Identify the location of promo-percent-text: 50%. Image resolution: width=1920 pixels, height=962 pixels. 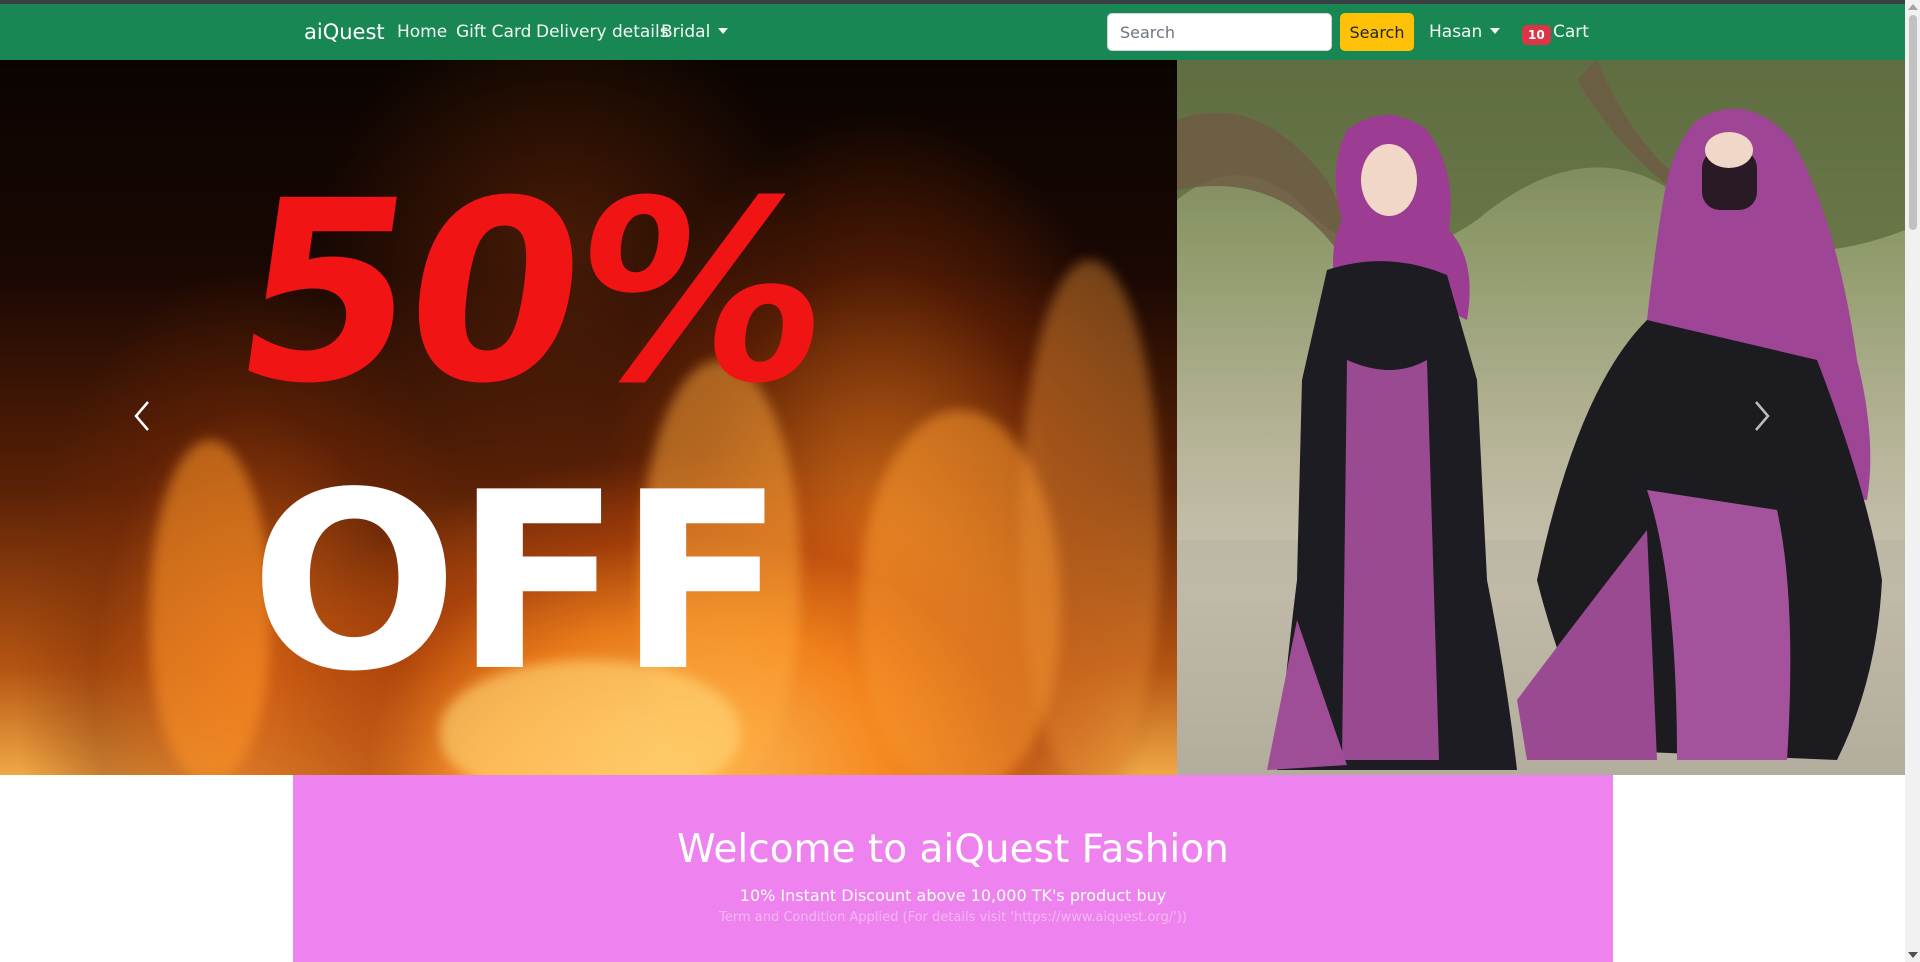
(530, 292).